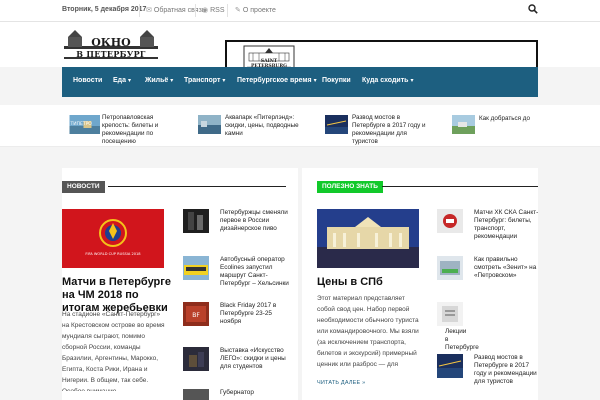 The height and width of the screenshot is (400, 600). I want to click on world-cup-poster: FIFA WORLD CUP RUSSIA 2018, so click(113, 238).